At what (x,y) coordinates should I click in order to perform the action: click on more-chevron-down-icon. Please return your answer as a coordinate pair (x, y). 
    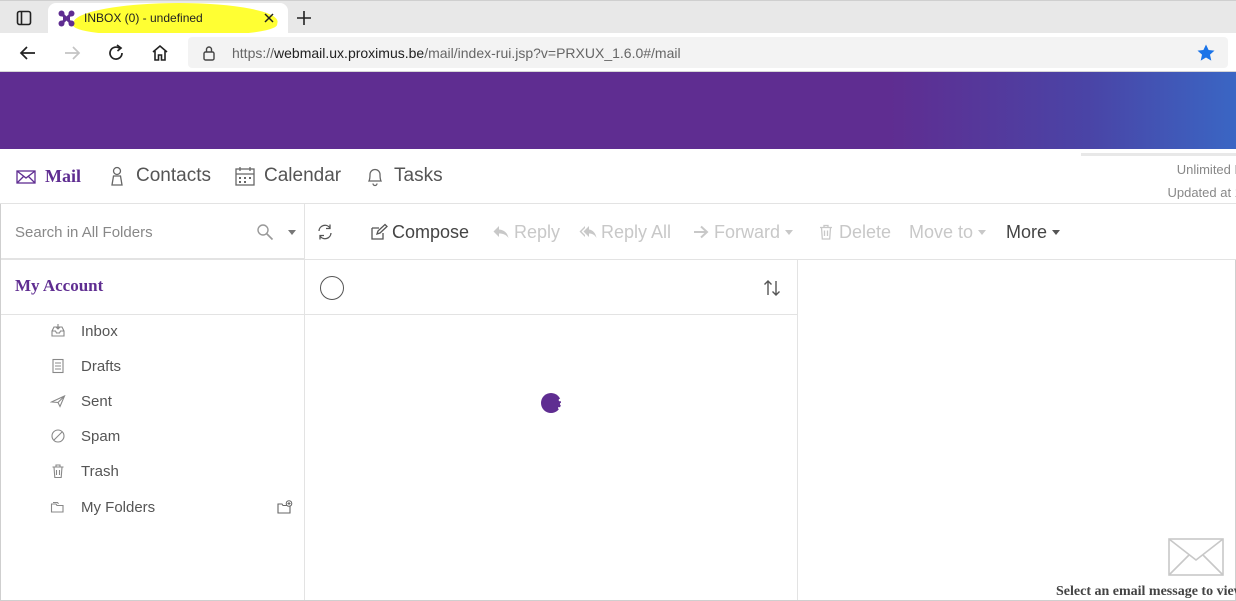
    Looking at the image, I should click on (1056, 232).